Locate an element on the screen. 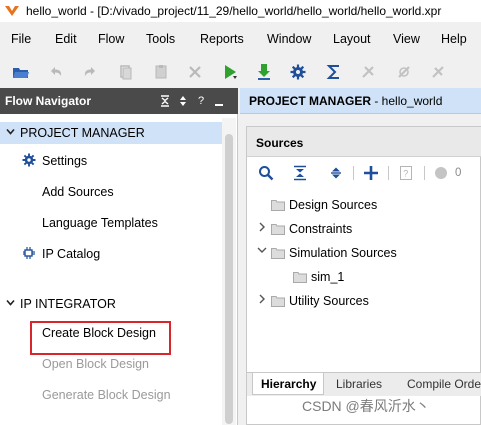 Image resolution: width=481 pixels, height=425 pixels. tab-libraries: Libraries is located at coordinates (359, 384).